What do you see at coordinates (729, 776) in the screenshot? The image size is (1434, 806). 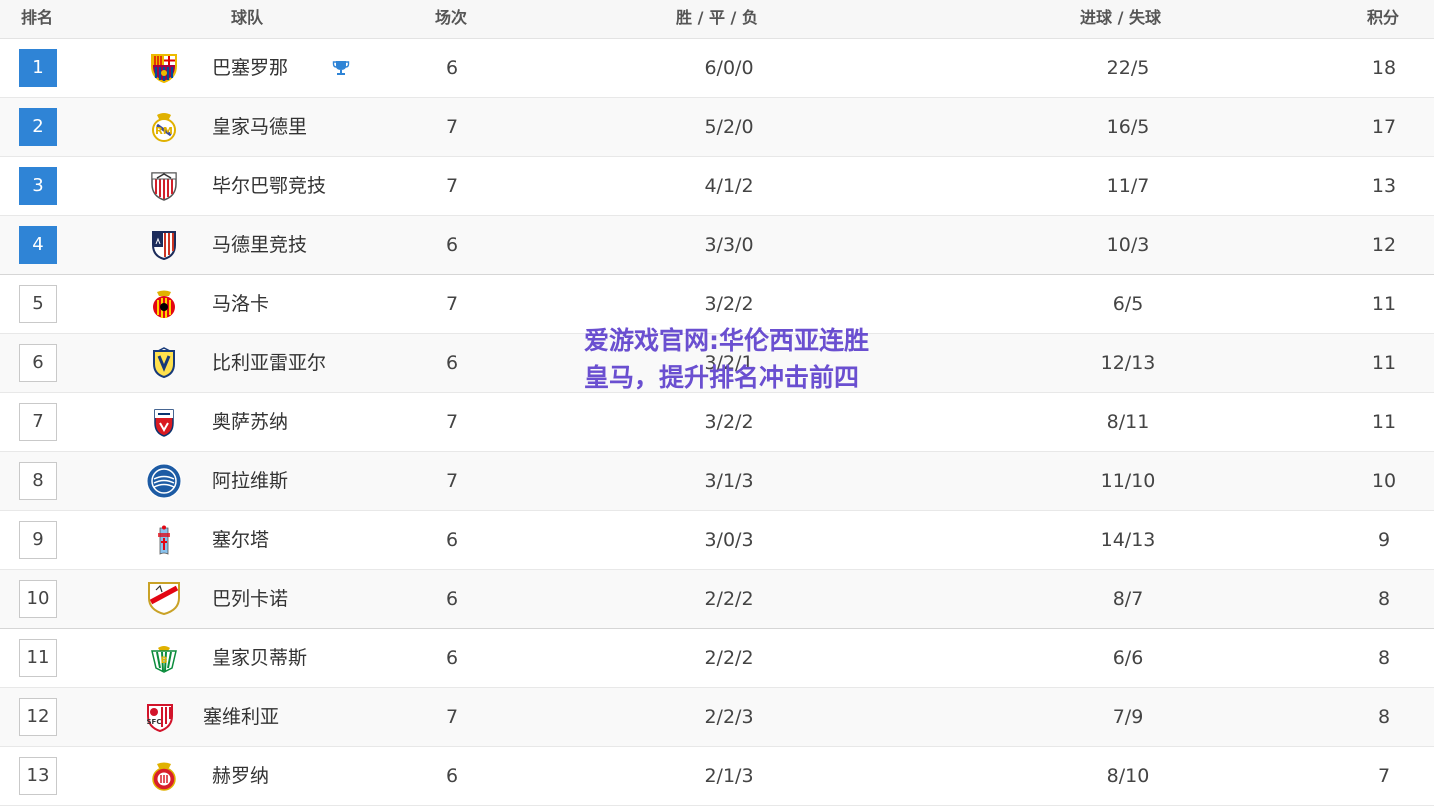 I see `wdl-cell: 2/1/3` at bounding box center [729, 776].